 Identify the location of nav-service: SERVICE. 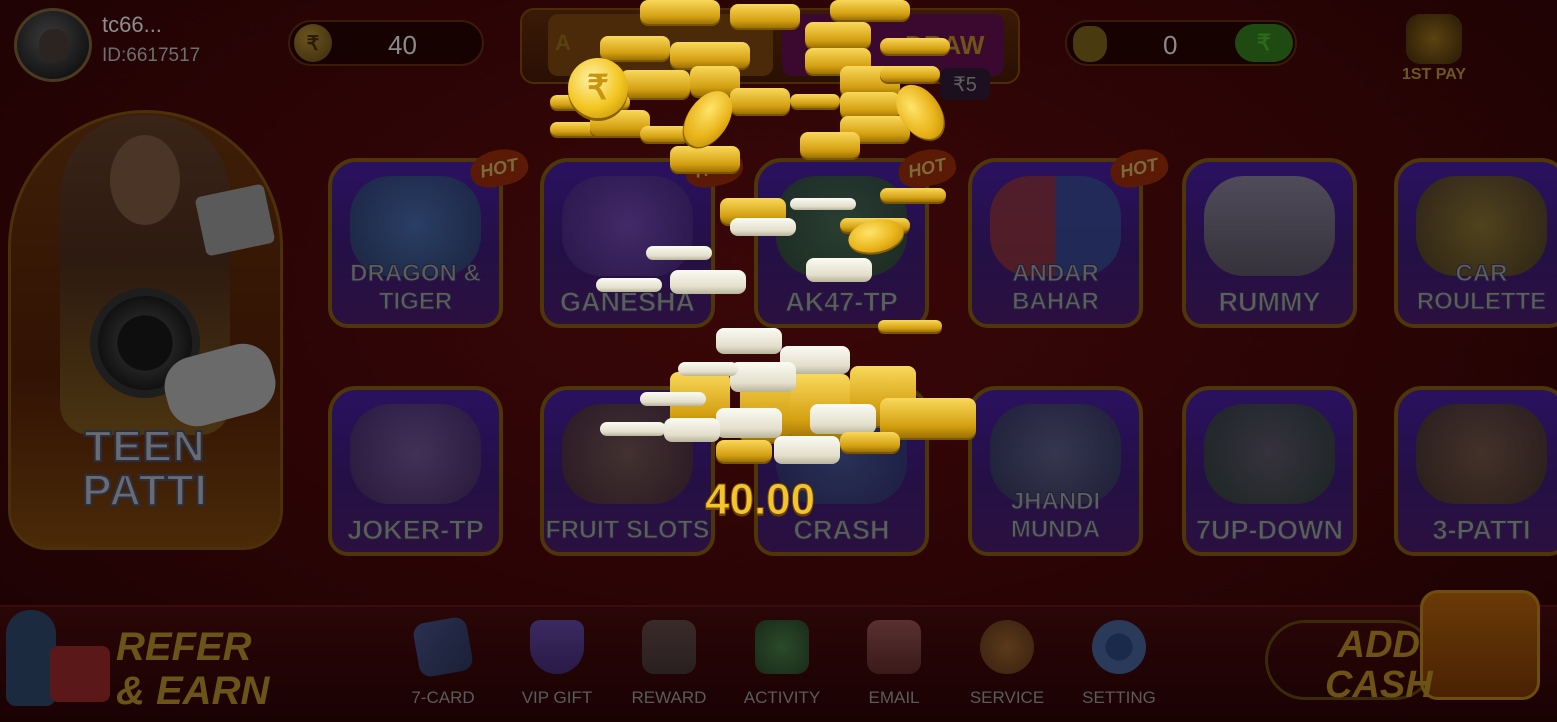
(1007, 664).